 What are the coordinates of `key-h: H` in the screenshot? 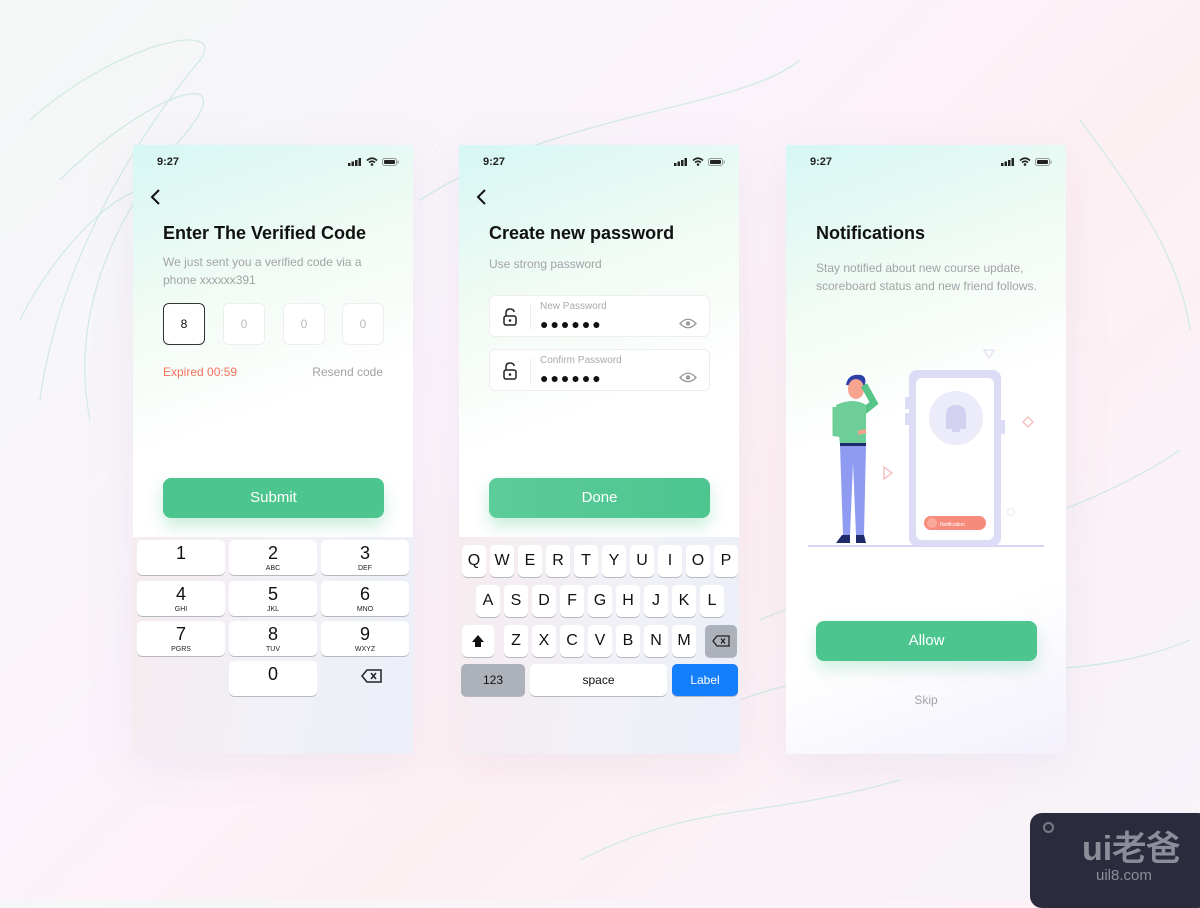 It's located at (628, 601).